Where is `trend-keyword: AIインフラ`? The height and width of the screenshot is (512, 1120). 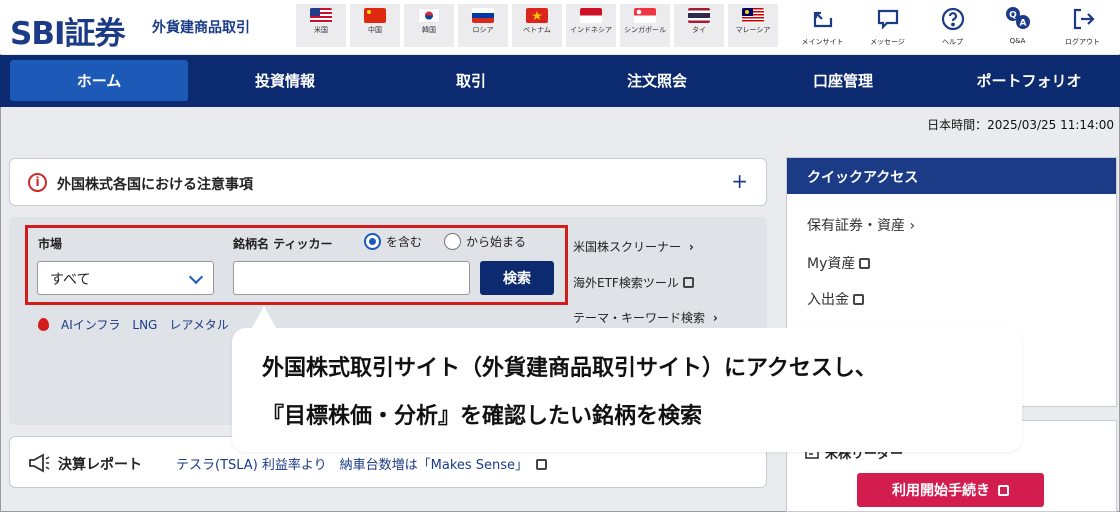
trend-keyword: AIインフラ is located at coordinates (90, 324).